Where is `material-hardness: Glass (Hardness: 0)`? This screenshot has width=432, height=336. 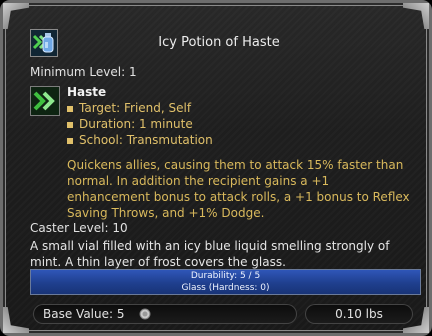 material-hardness: Glass (Hardness: 0) is located at coordinates (225, 288).